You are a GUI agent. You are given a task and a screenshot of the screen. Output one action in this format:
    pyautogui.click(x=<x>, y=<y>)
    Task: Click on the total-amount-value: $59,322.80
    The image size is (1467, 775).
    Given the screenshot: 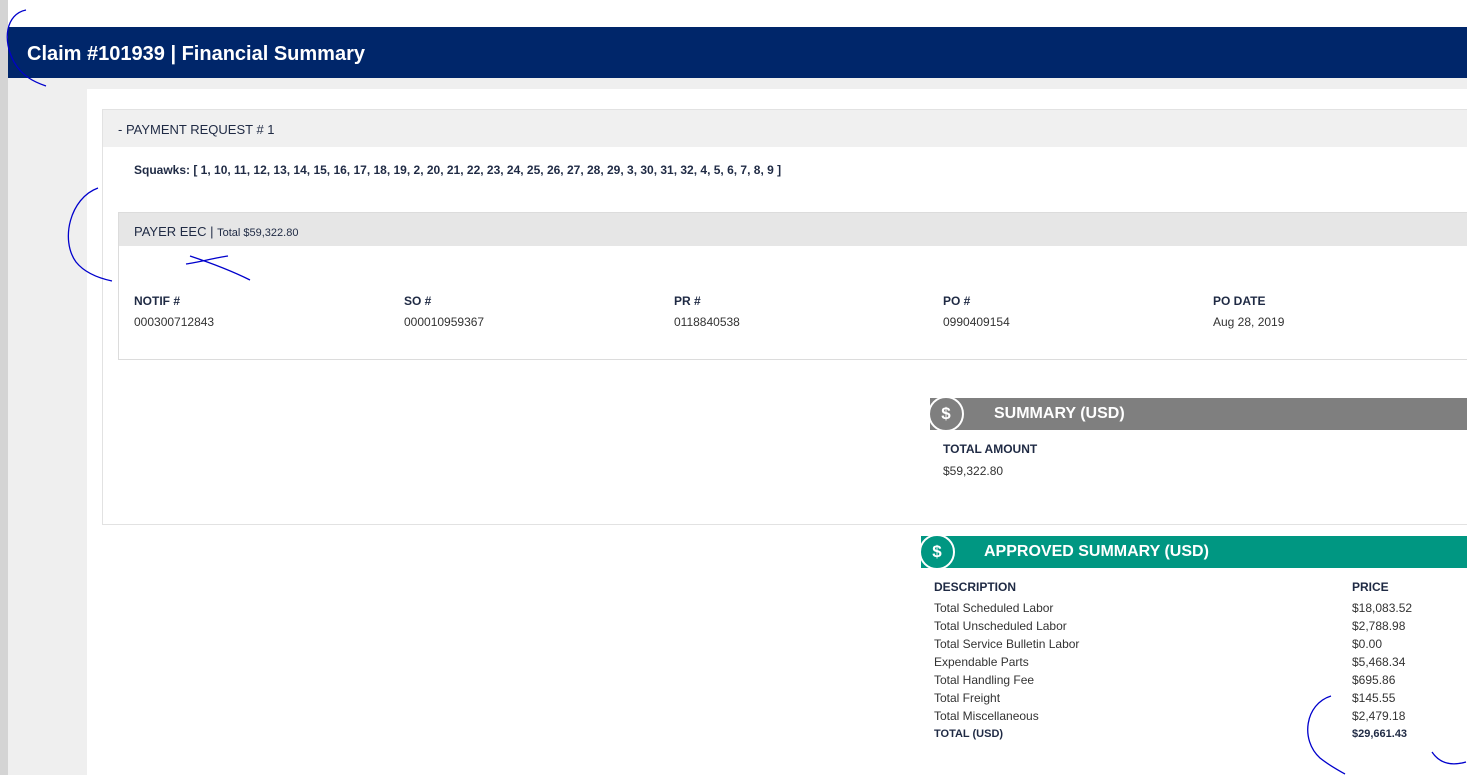 What is the action you would take?
    pyautogui.click(x=973, y=471)
    